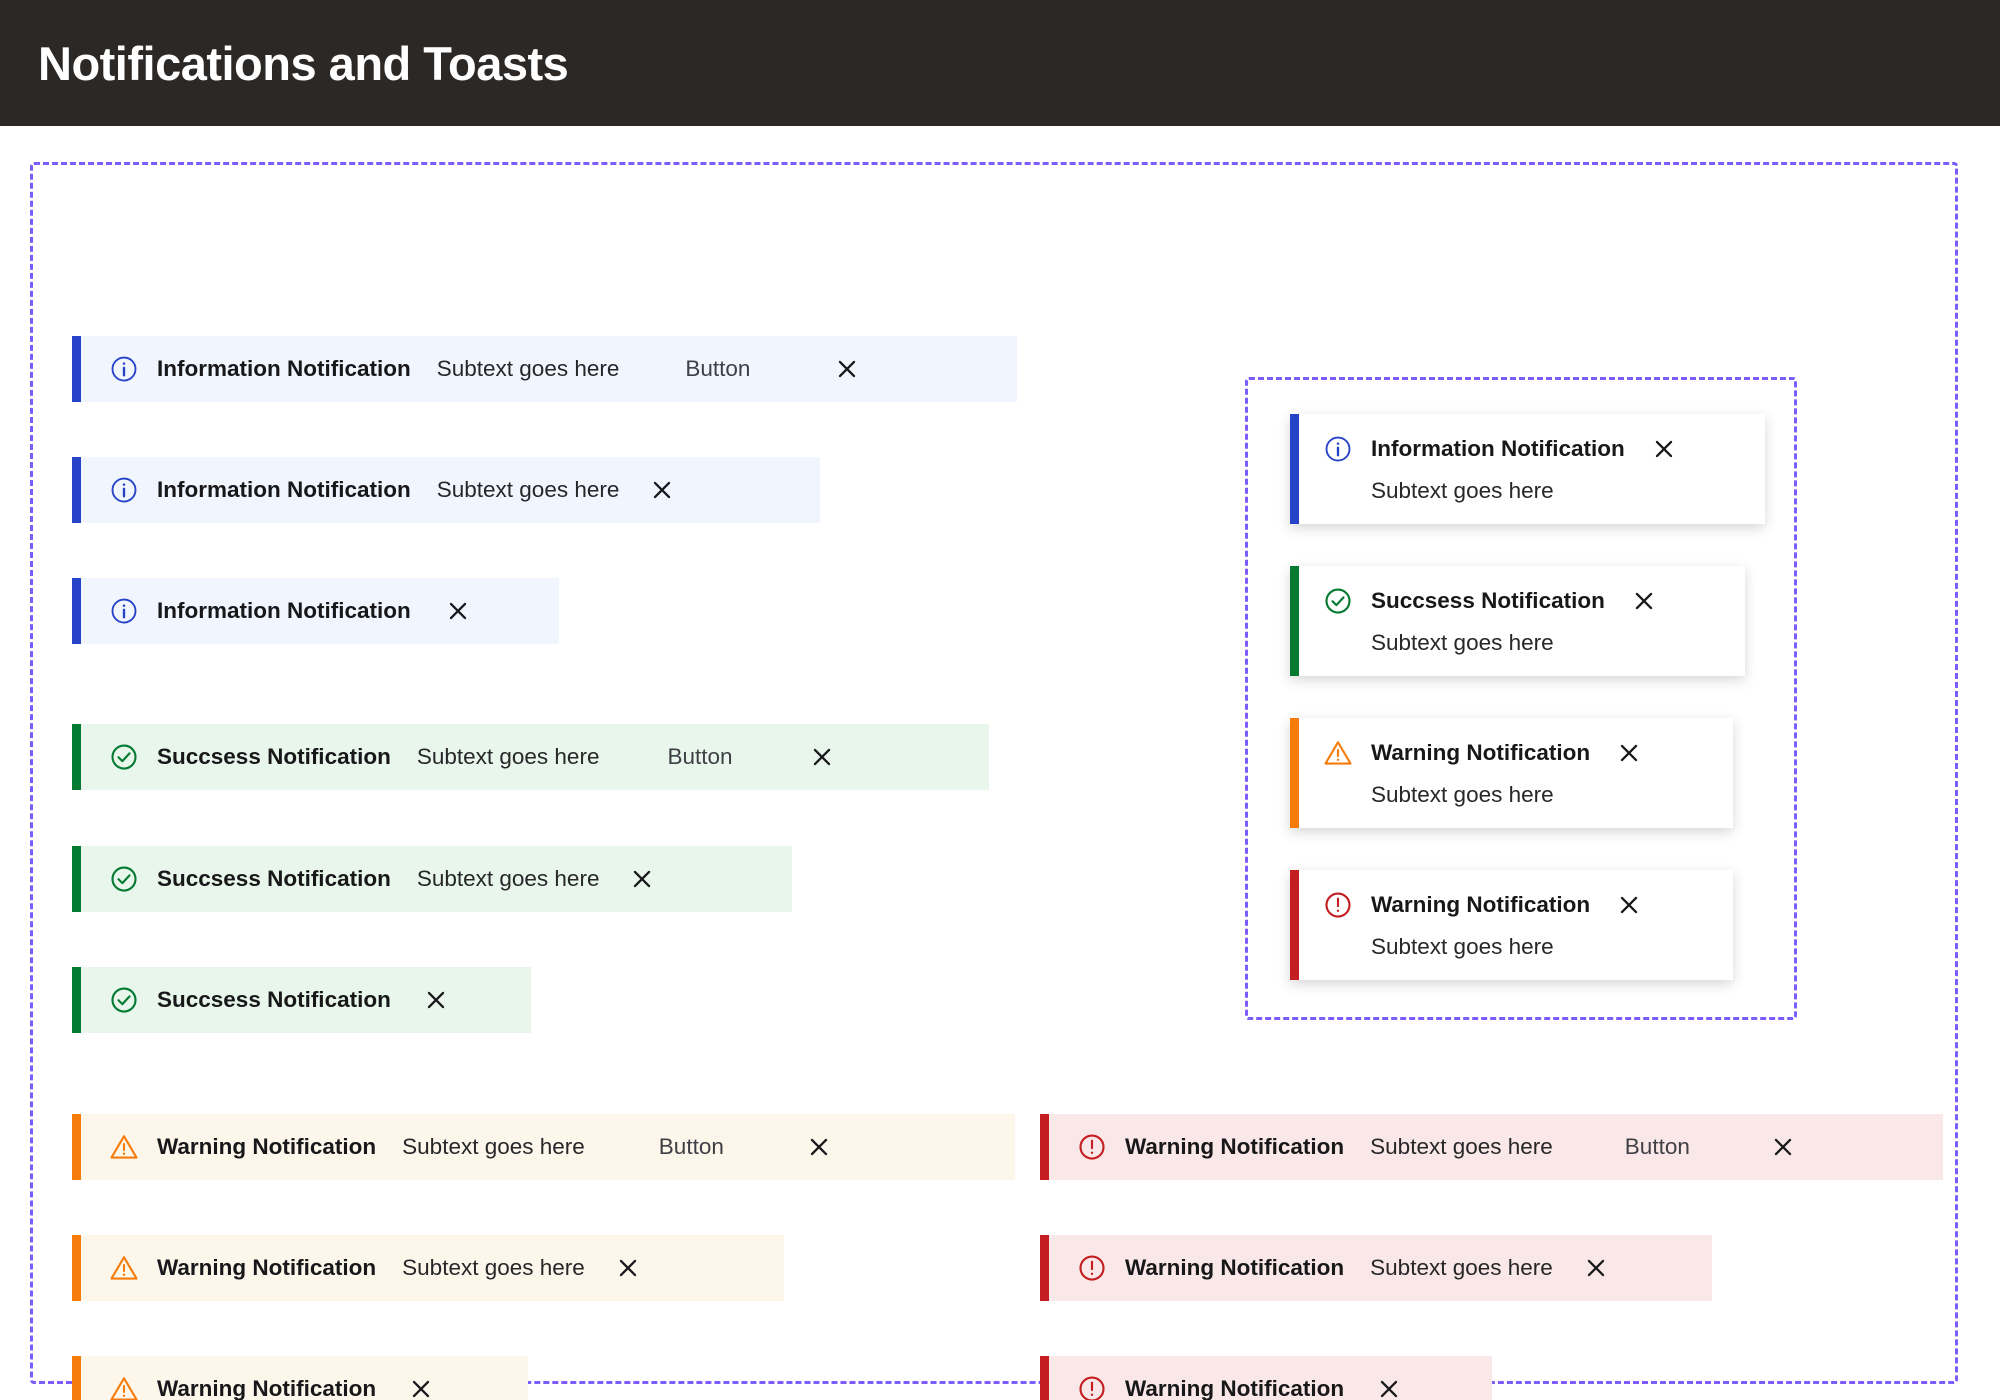 The width and height of the screenshot is (2000, 1400). I want to click on notification-error-title: Warning Notification, so click(1266, 1378).